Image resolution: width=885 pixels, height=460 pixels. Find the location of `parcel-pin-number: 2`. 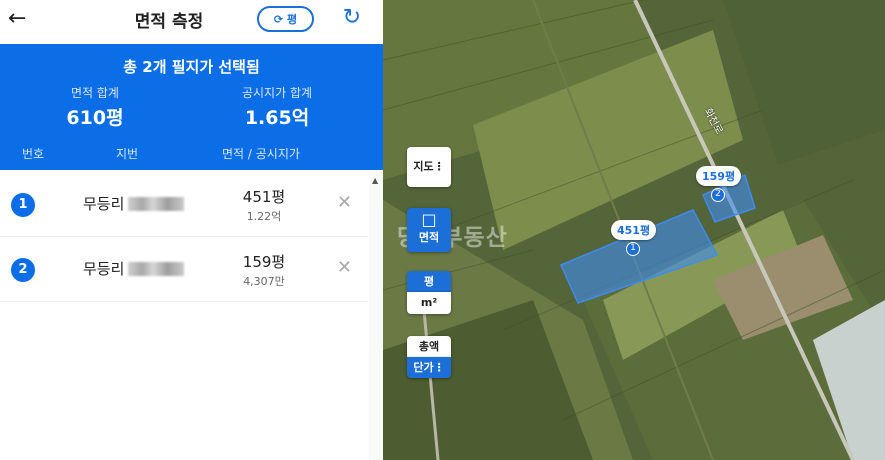

parcel-pin-number: 2 is located at coordinates (718, 195).